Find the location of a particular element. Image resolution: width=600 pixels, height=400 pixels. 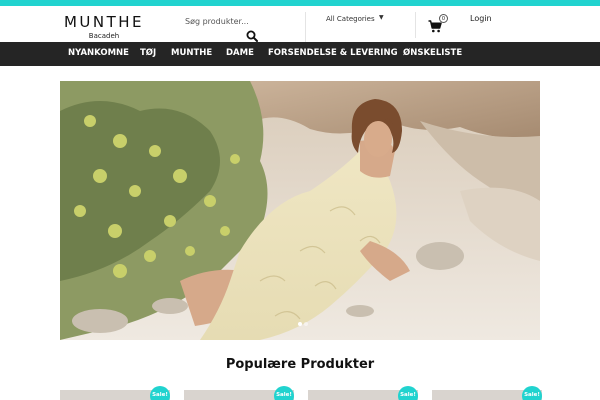

search-box is located at coordinates (245, 28).